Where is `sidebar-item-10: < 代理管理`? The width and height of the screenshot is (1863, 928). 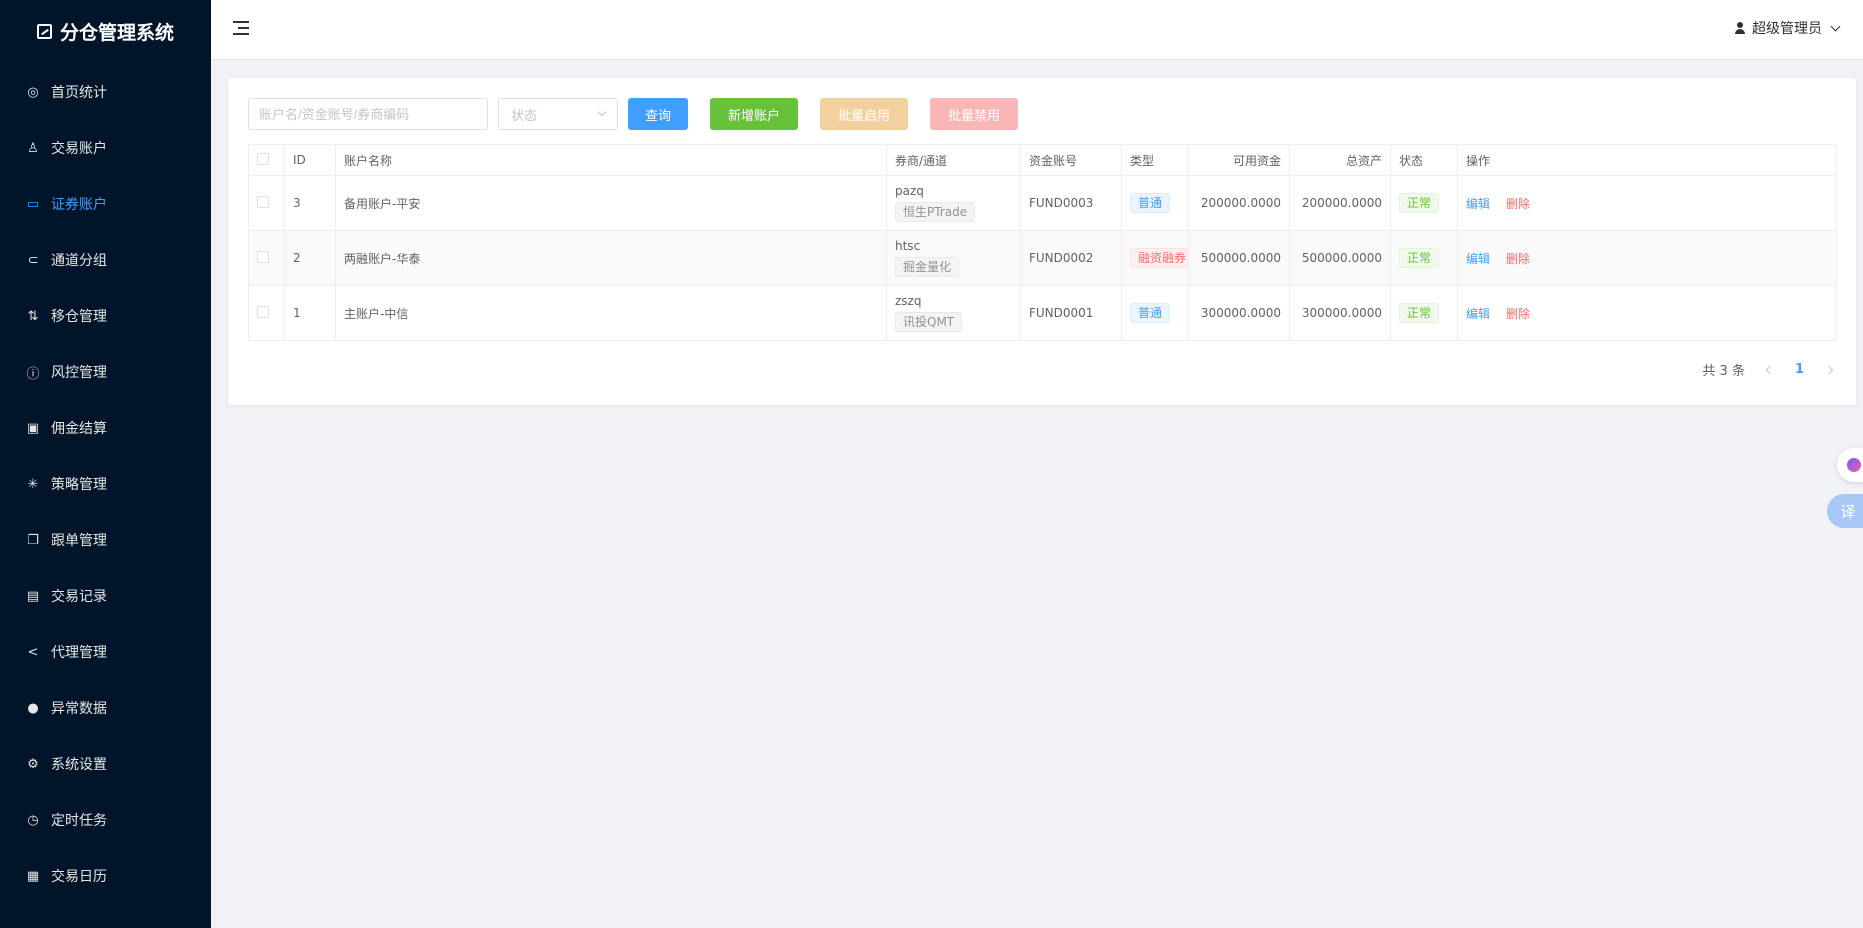 sidebar-item-10: < 代理管理 is located at coordinates (105, 652).